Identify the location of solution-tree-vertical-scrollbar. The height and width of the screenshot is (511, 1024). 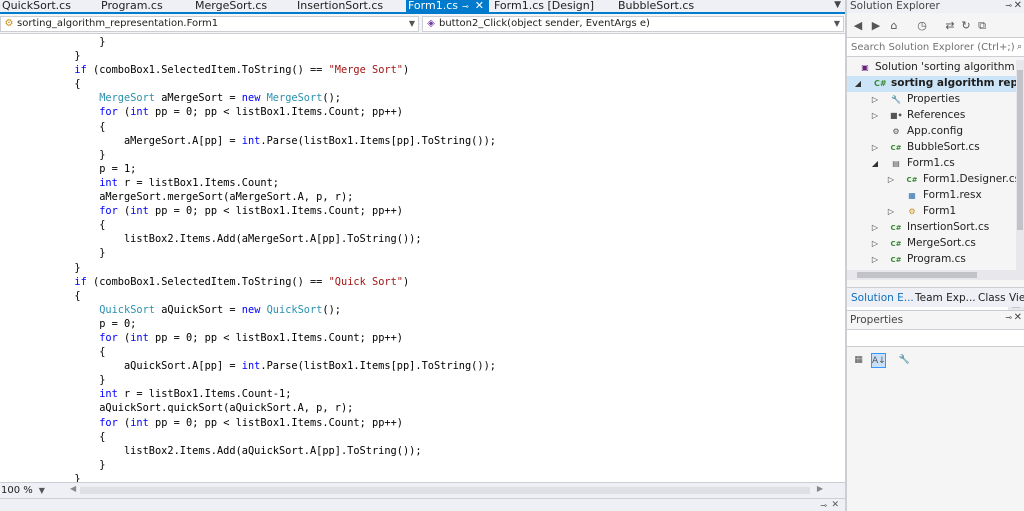
(1020, 165).